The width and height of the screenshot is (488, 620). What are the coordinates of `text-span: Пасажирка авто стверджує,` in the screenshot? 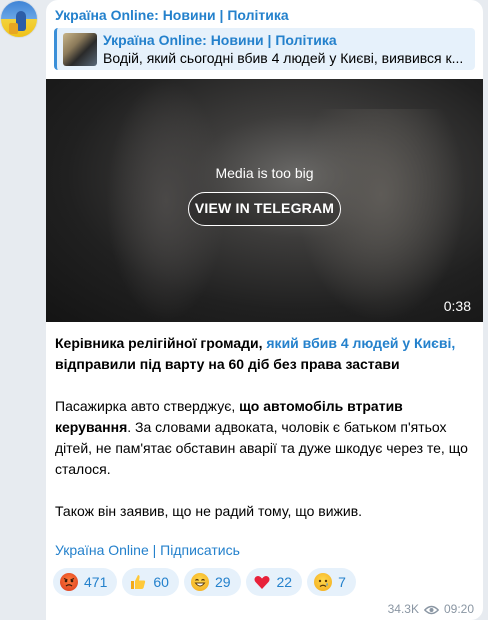 It's located at (147, 406).